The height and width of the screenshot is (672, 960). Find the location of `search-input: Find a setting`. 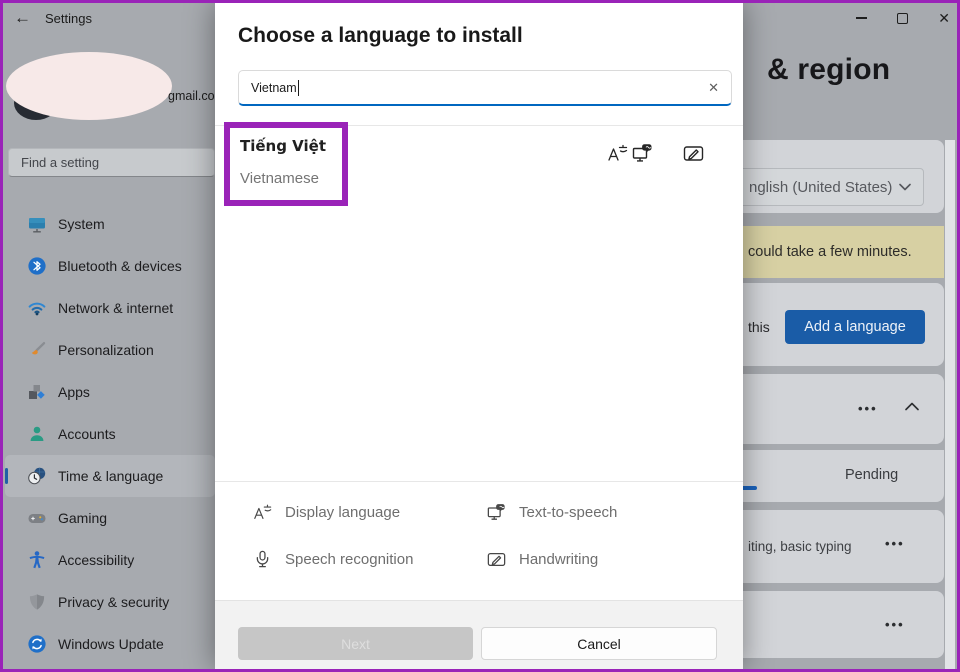

search-input: Find a setting is located at coordinates (111, 162).